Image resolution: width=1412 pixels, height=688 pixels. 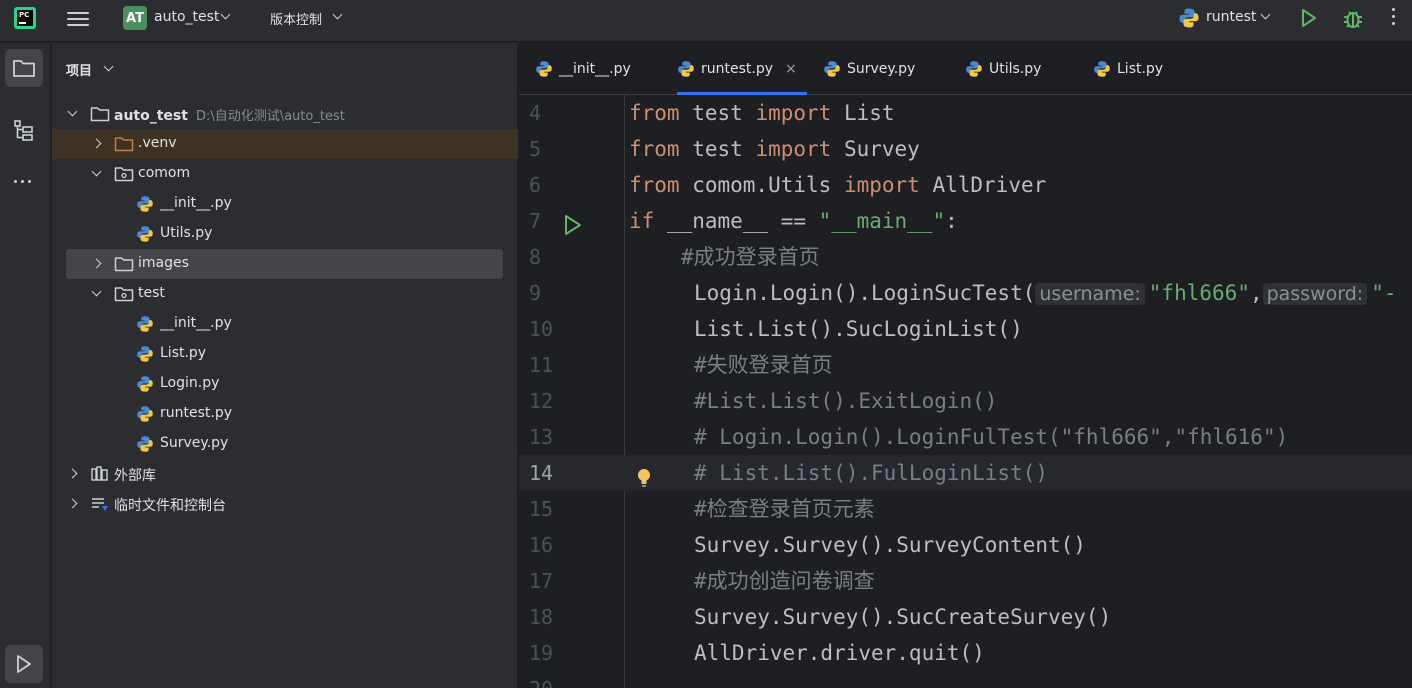 I want to click on tab-list: List.py, so click(x=1128, y=69).